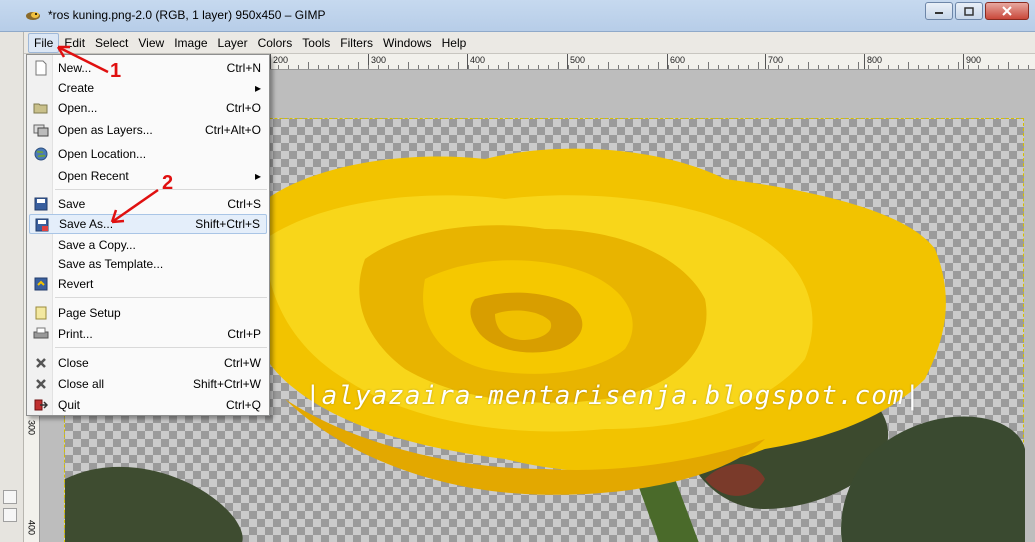 The width and height of the screenshot is (1035, 542). I want to click on menu-windows: Windows, so click(407, 43).